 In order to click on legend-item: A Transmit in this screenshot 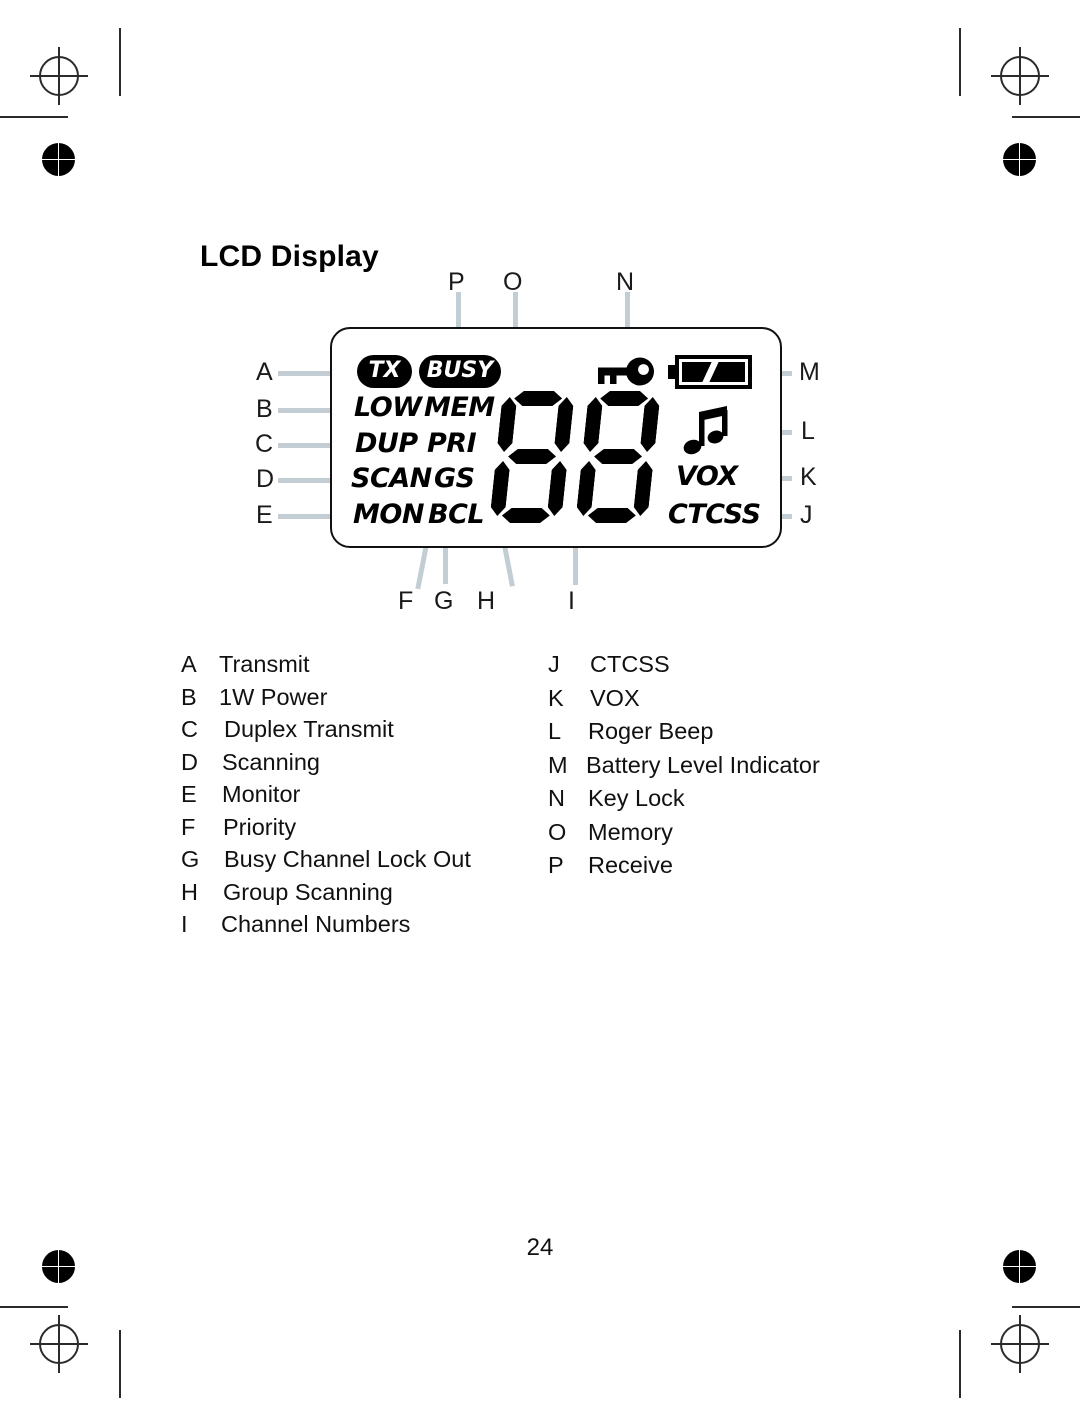, I will do `click(361, 667)`.